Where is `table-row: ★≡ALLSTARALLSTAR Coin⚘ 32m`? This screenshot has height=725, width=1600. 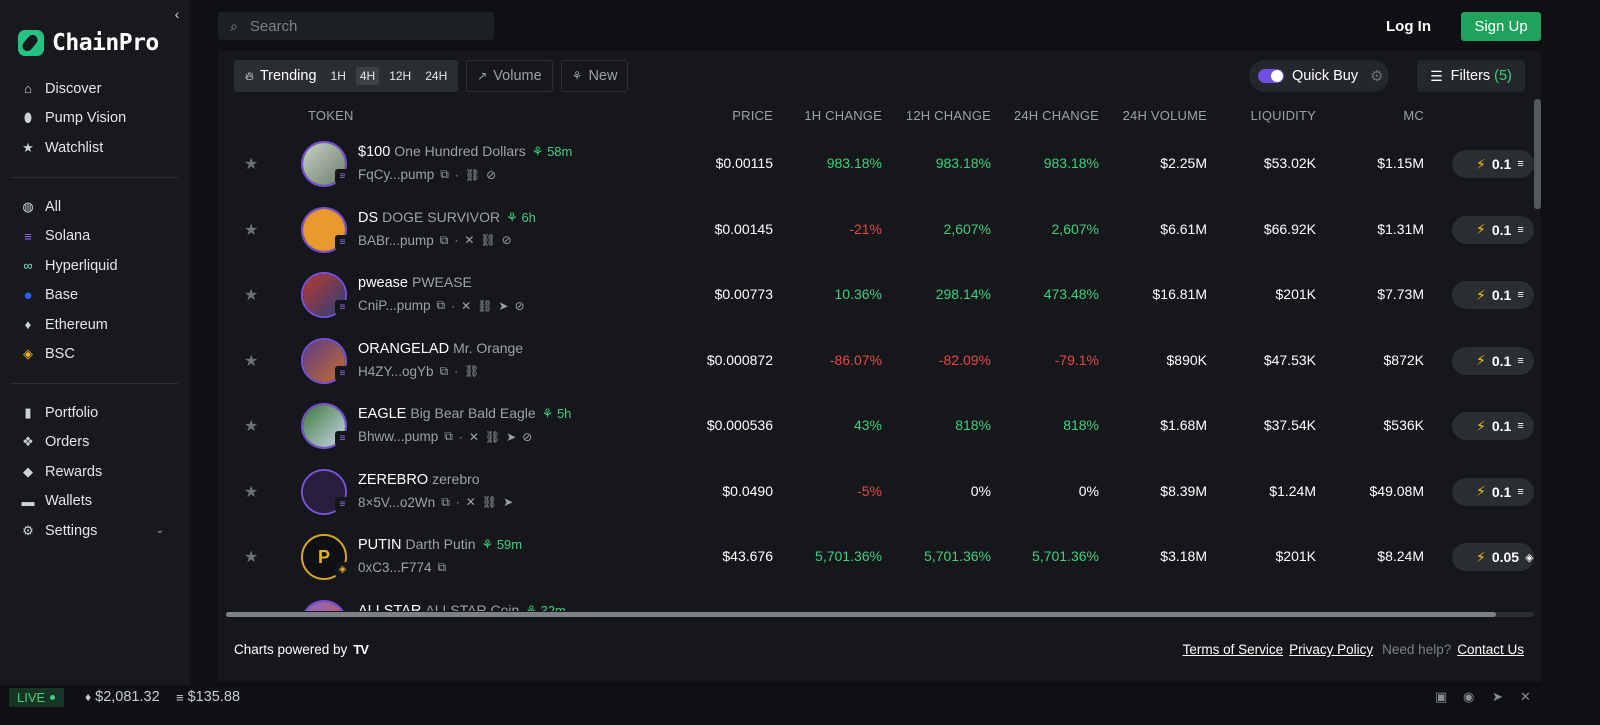 table-row: ★≡ALLSTARALLSTAR Coin⚘ 32m is located at coordinates (876, 601).